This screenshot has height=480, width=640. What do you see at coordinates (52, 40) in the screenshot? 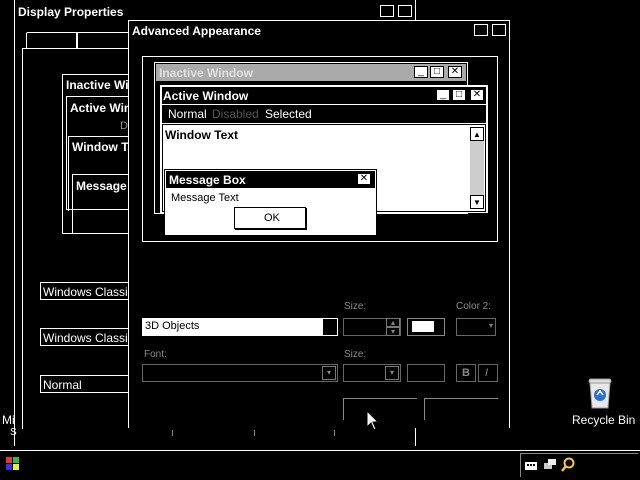
I see `tab-themes` at bounding box center [52, 40].